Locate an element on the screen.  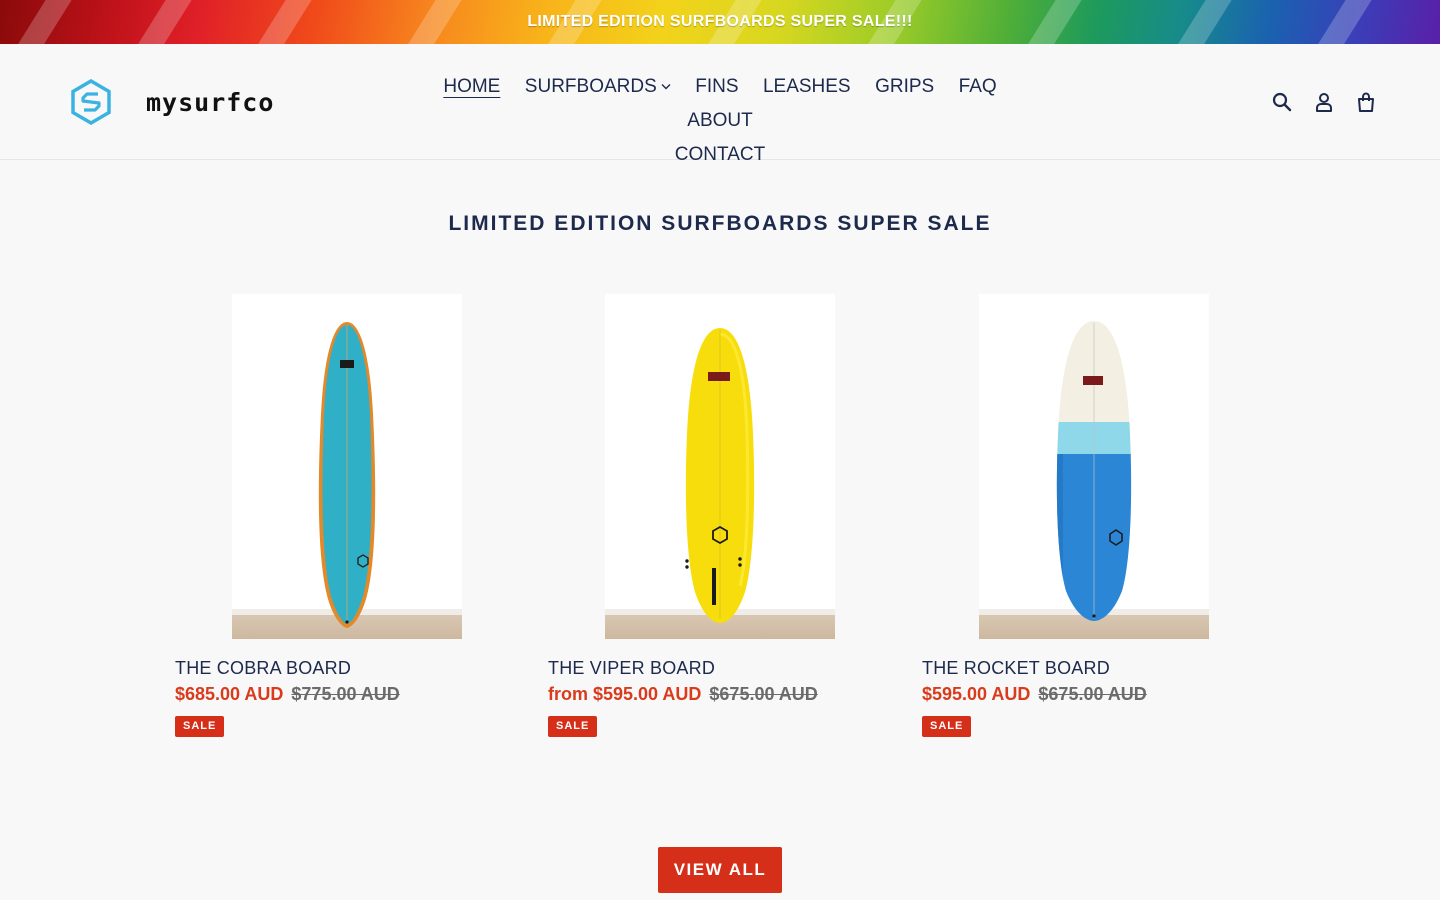
account-icon is located at coordinates (1324, 102).